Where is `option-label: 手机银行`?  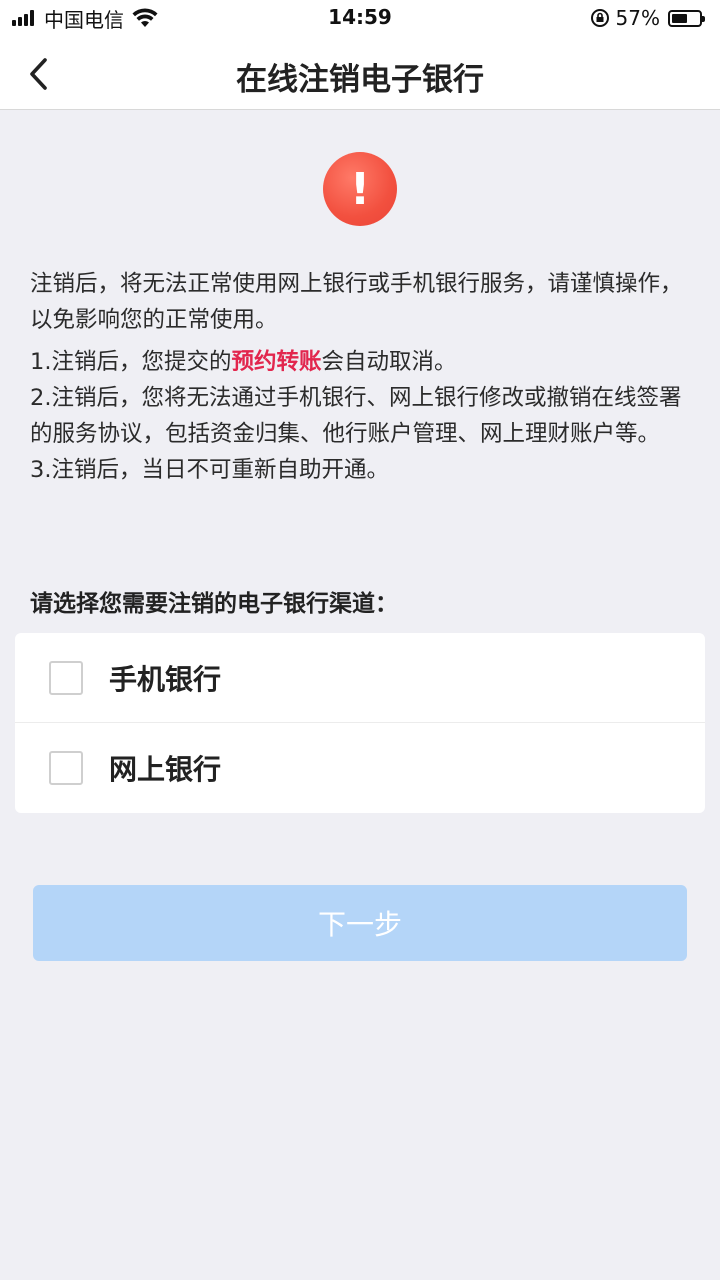 option-label: 手机银行 is located at coordinates (165, 679).